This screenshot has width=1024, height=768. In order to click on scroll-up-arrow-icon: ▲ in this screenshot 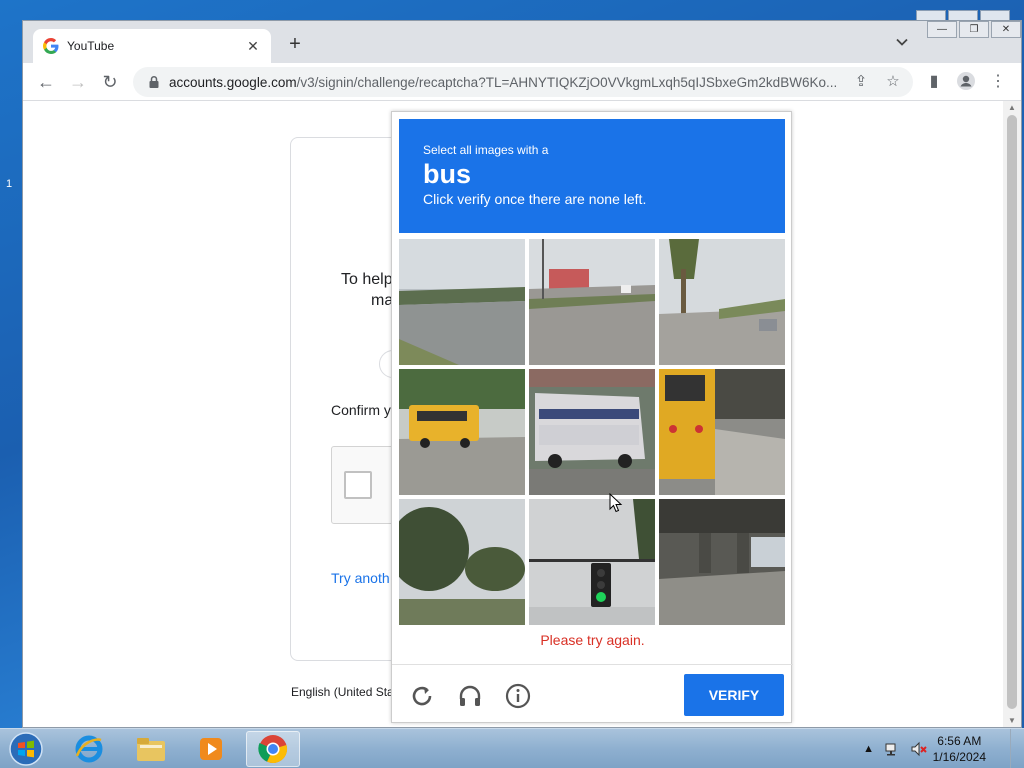, I will do `click(1012, 107)`.